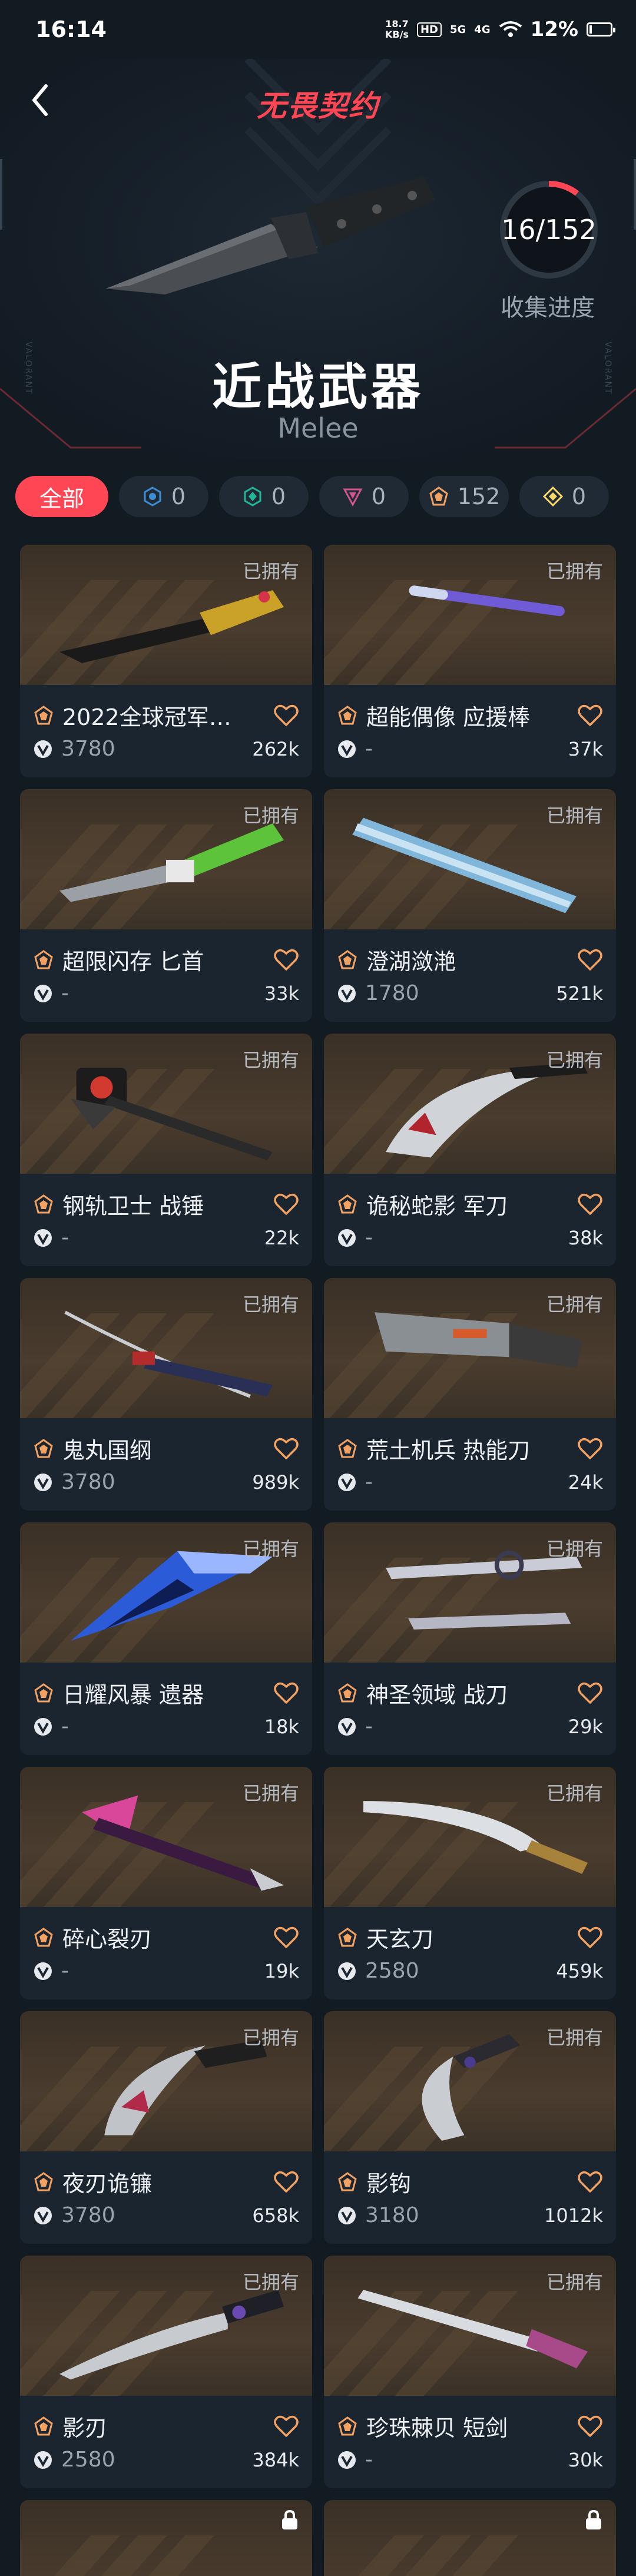  I want to click on premium-tier-icon, so click(352, 496).